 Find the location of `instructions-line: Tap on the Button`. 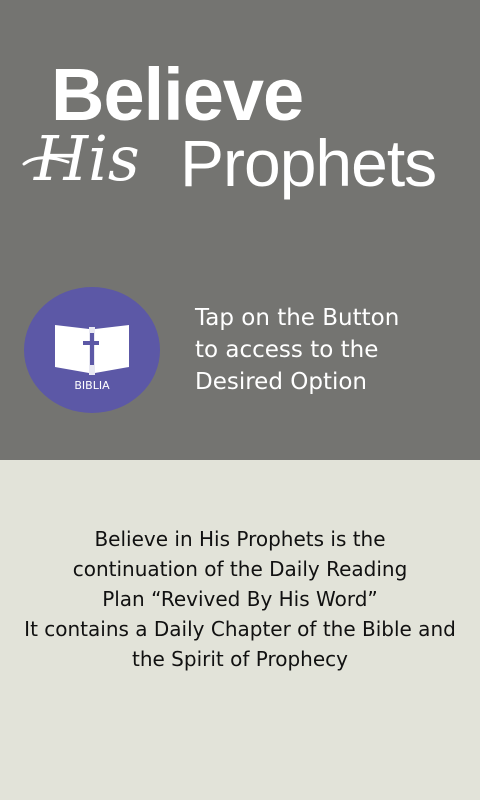

instructions-line: Tap on the Button is located at coordinates (297, 318).